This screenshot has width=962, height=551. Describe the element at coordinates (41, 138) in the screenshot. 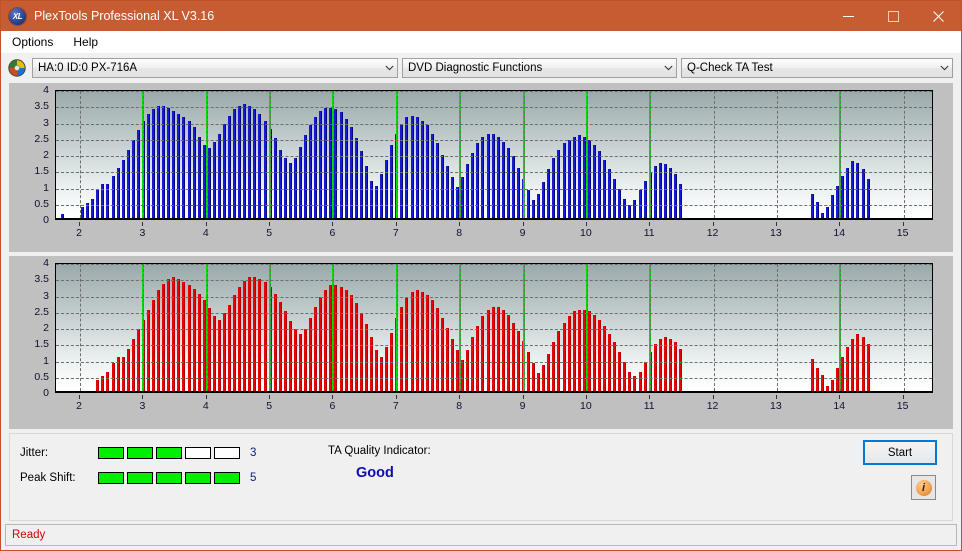

I see `y-tick-label: 2.5` at that location.